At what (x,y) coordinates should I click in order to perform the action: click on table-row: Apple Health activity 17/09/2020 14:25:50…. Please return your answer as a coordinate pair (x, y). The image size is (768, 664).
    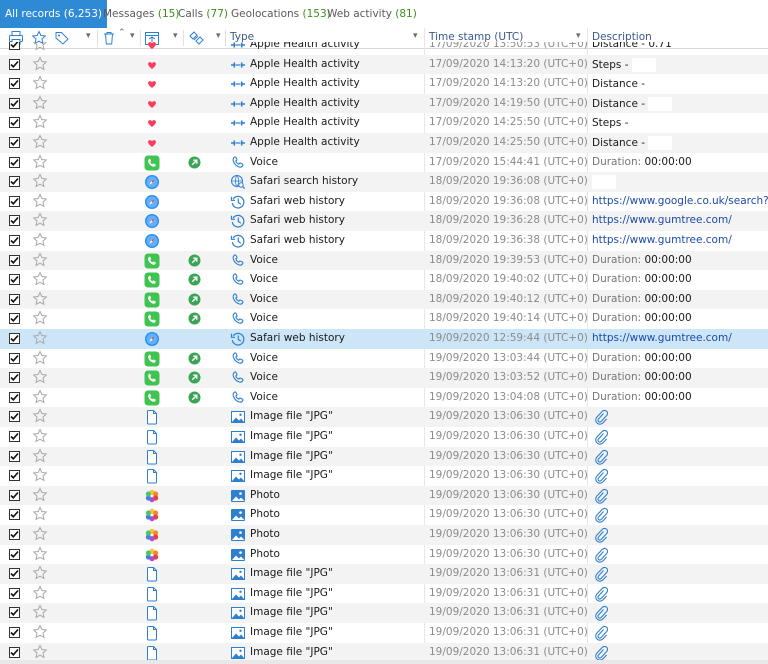
    Looking at the image, I should click on (384, 143).